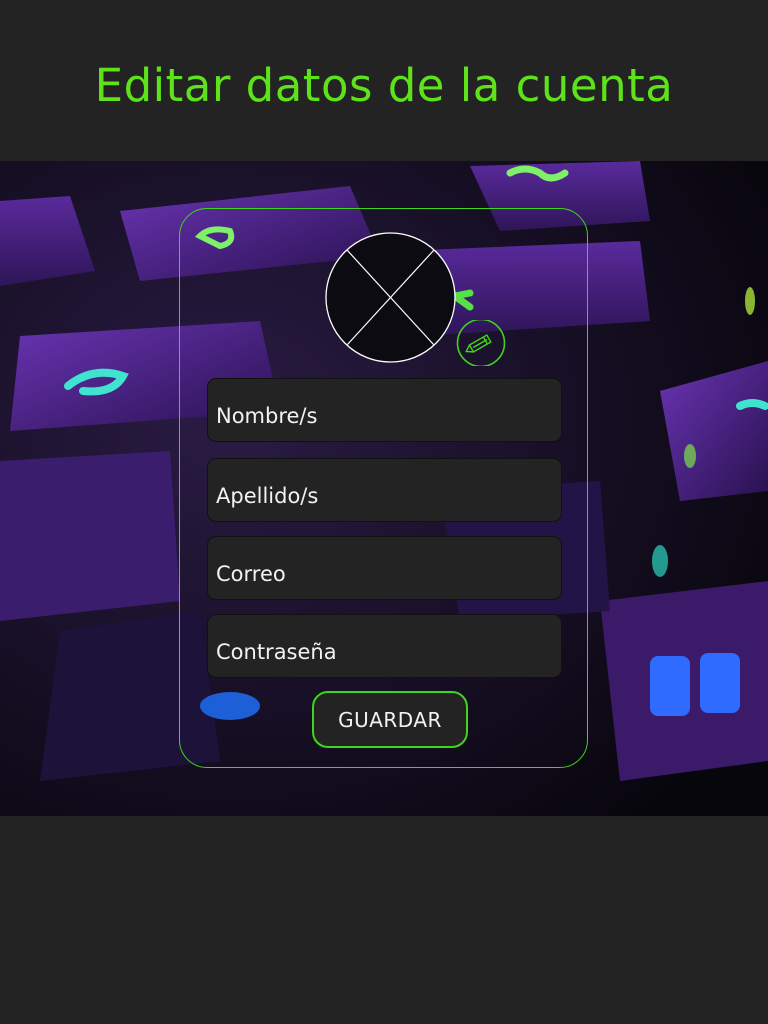  I want to click on pencil-icon, so click(481, 343).